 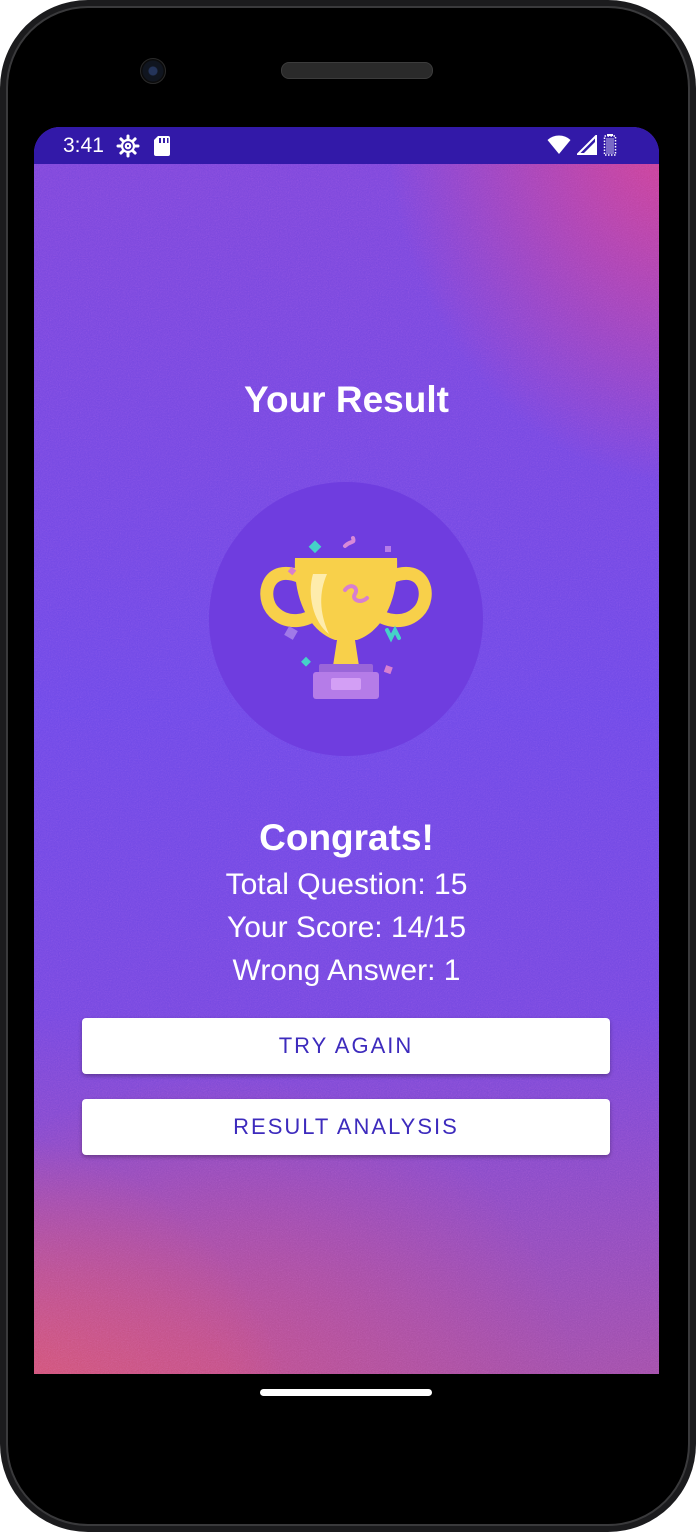 What do you see at coordinates (346, 399) in the screenshot?
I see `page-title: Your Result` at bounding box center [346, 399].